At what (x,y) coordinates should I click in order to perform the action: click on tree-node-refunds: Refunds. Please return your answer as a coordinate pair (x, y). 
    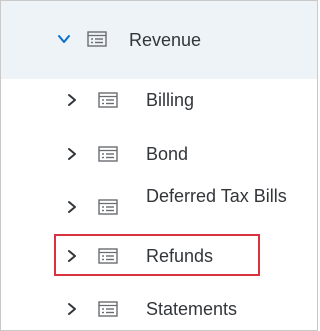
    Looking at the image, I should click on (159, 256).